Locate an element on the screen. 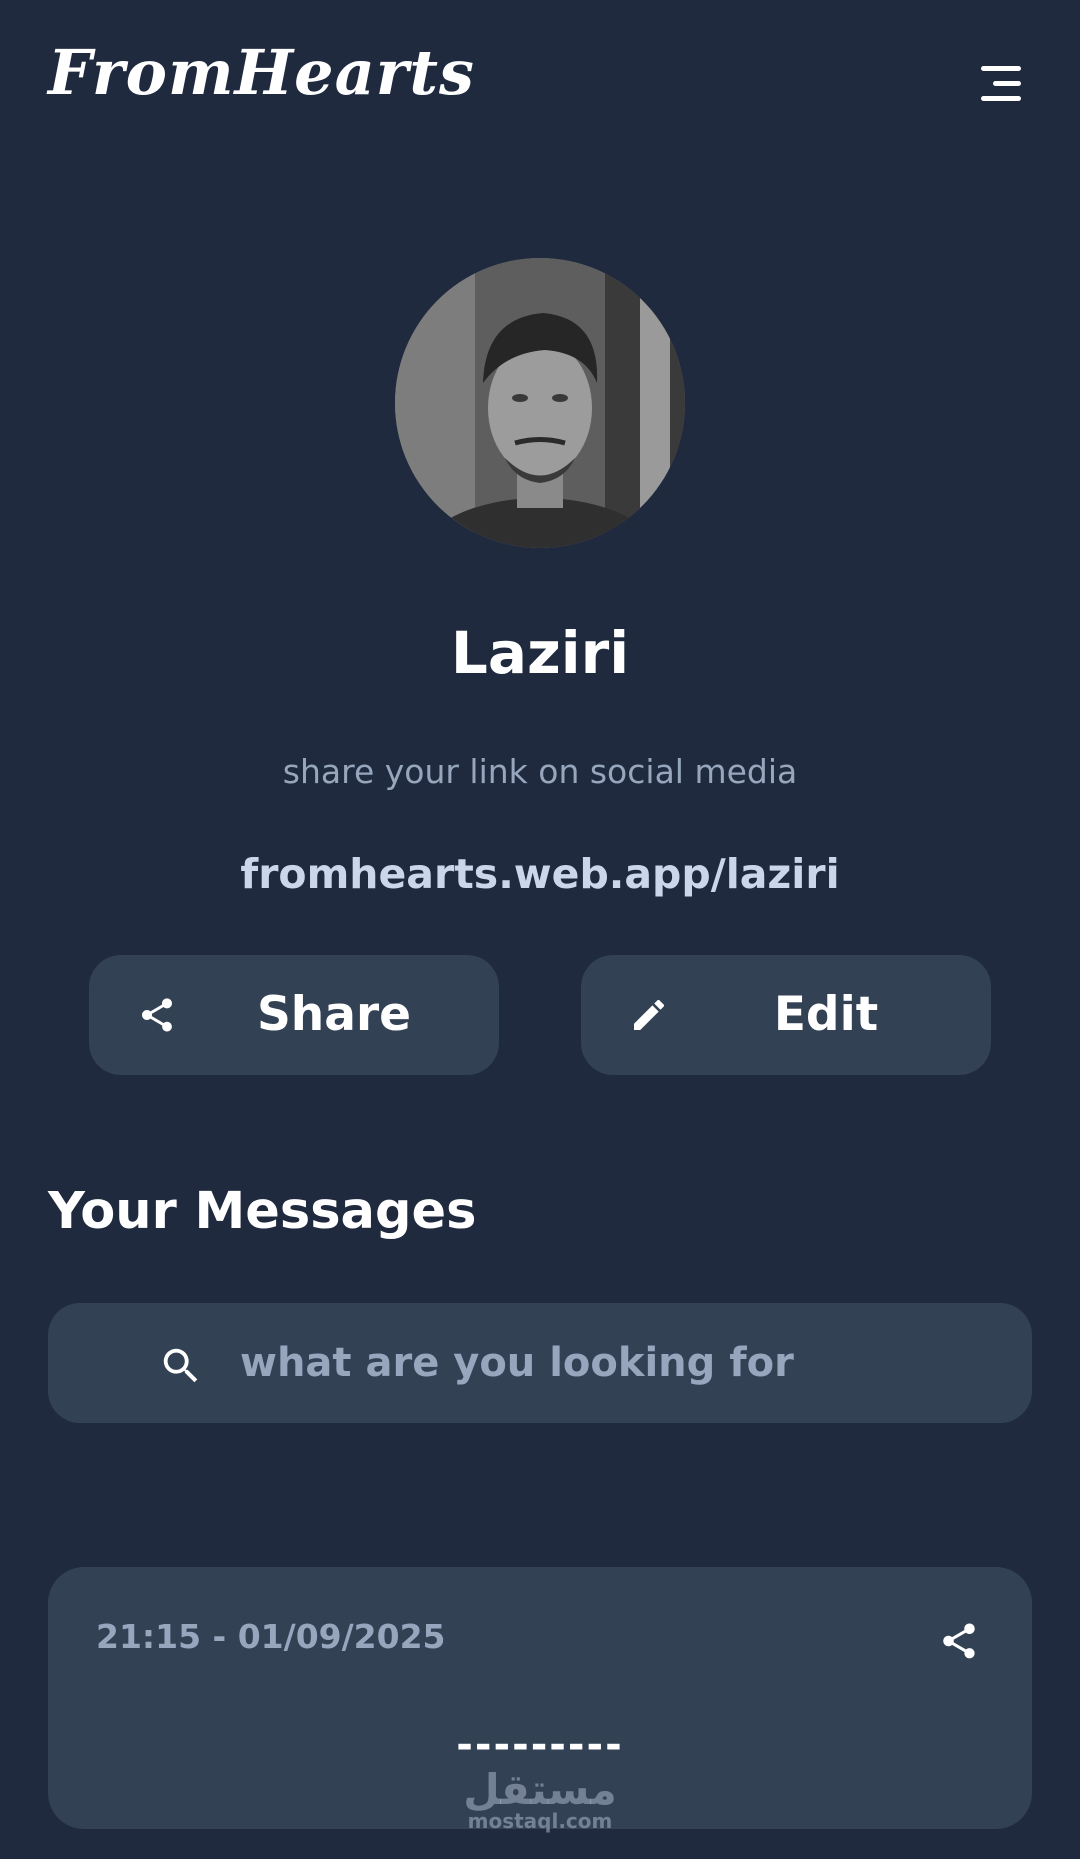 Image resolution: width=1080 pixels, height=1859 pixels. edit-button-label: Edit is located at coordinates (826, 1014).